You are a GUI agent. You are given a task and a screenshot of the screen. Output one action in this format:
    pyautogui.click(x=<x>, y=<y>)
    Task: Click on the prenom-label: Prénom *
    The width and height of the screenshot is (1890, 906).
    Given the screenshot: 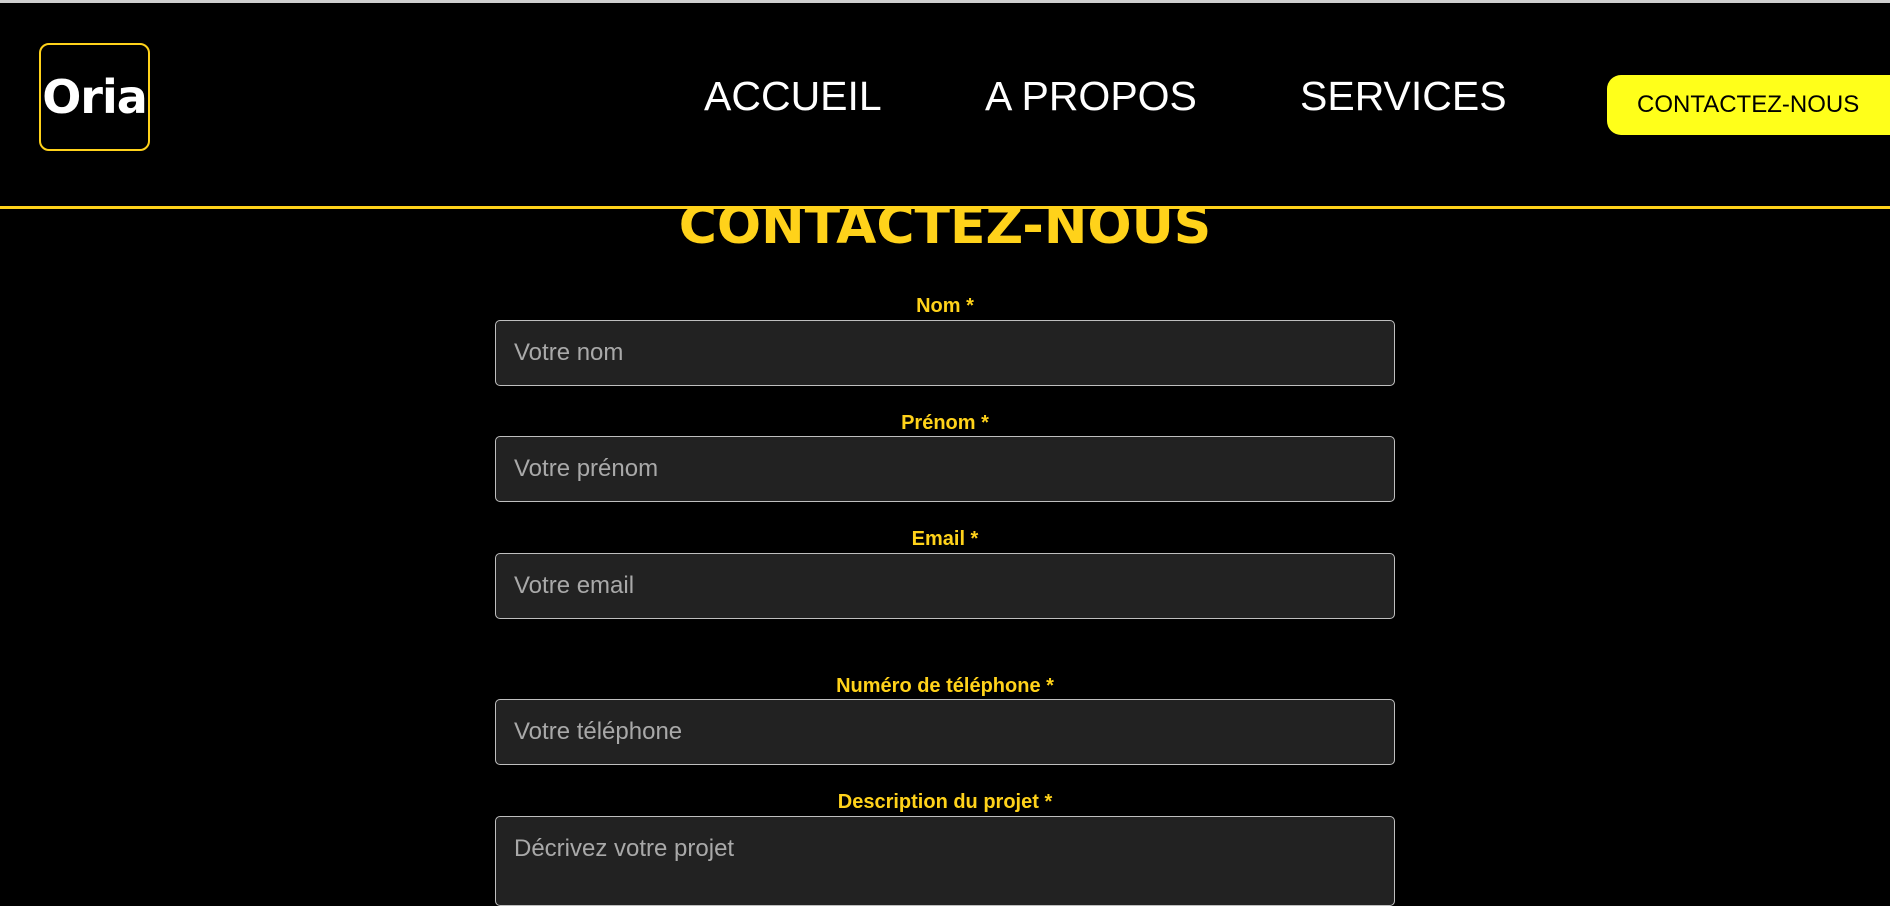 What is the action you would take?
    pyautogui.click(x=945, y=423)
    